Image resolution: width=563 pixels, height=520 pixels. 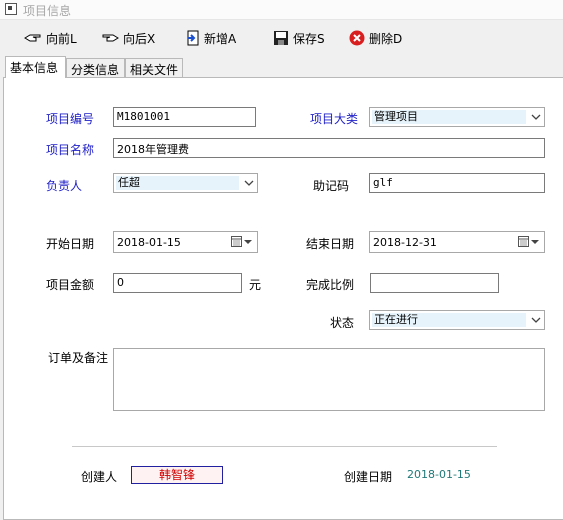 What do you see at coordinates (70, 244) in the screenshot?
I see `start-date-label: 开始日期` at bounding box center [70, 244].